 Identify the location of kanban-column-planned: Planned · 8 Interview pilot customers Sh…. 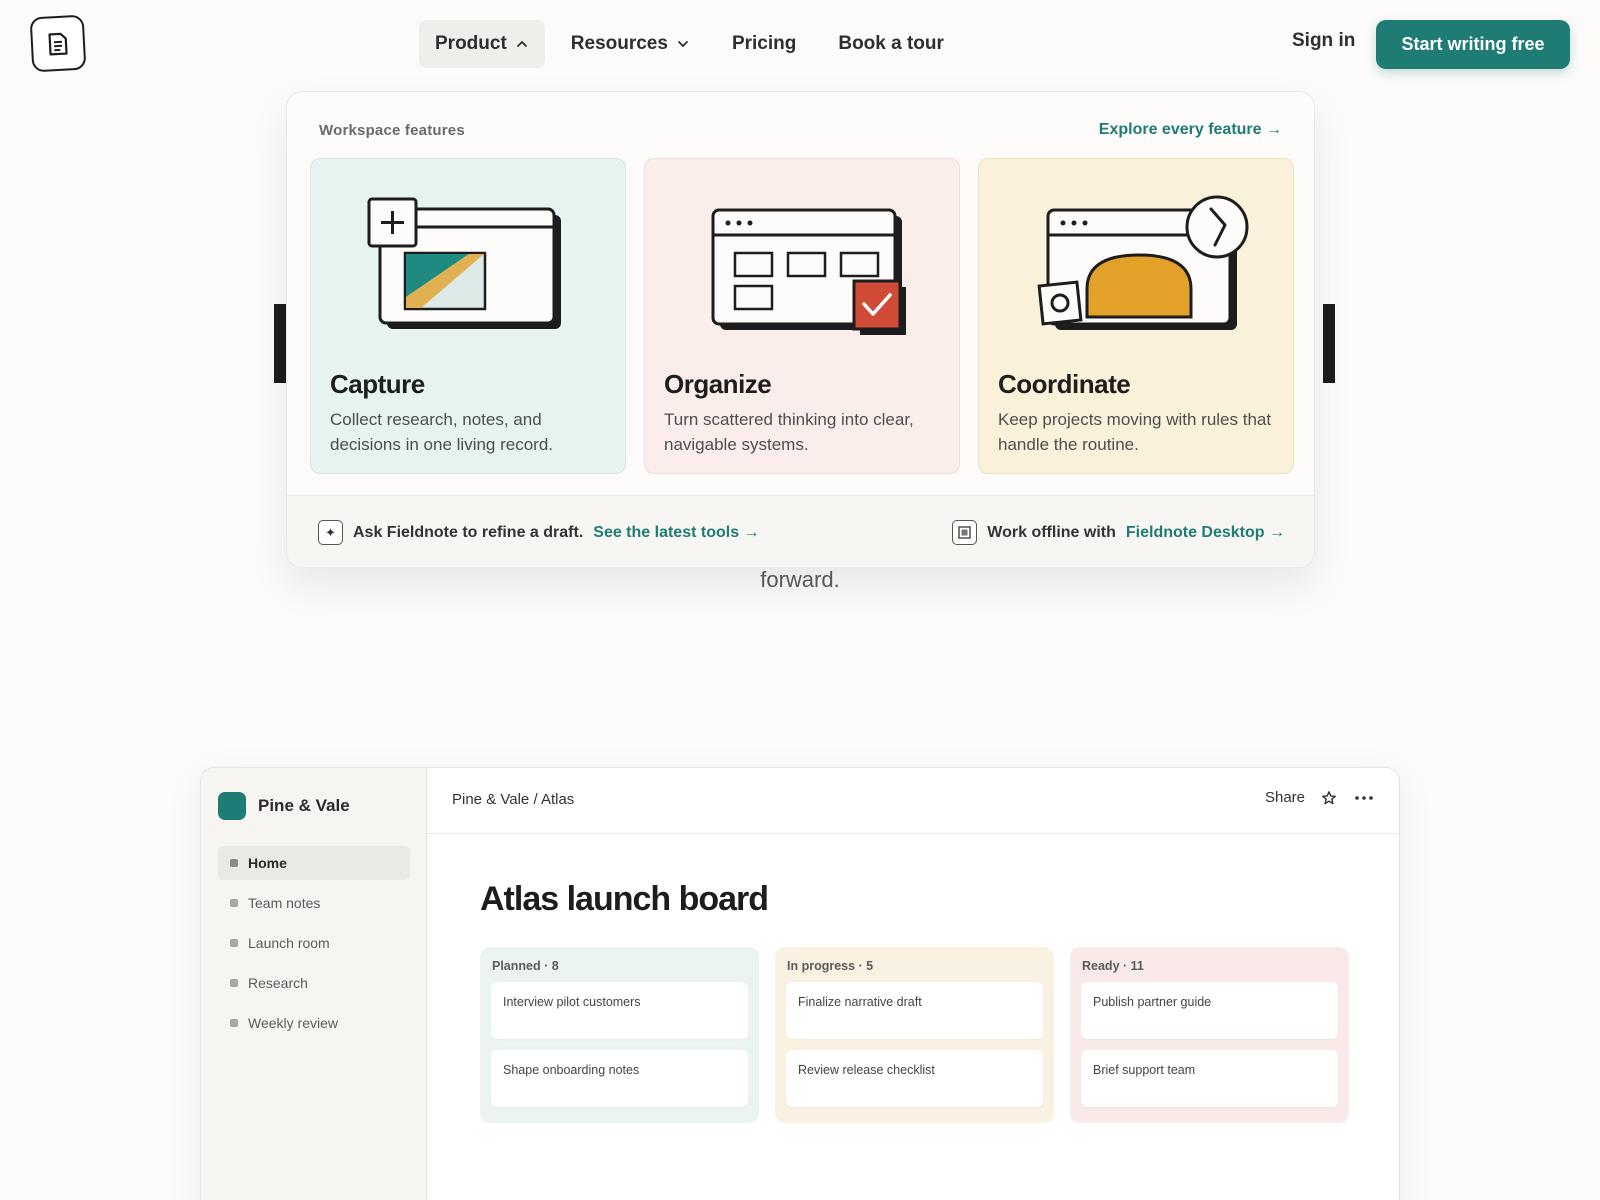
(619, 1035).